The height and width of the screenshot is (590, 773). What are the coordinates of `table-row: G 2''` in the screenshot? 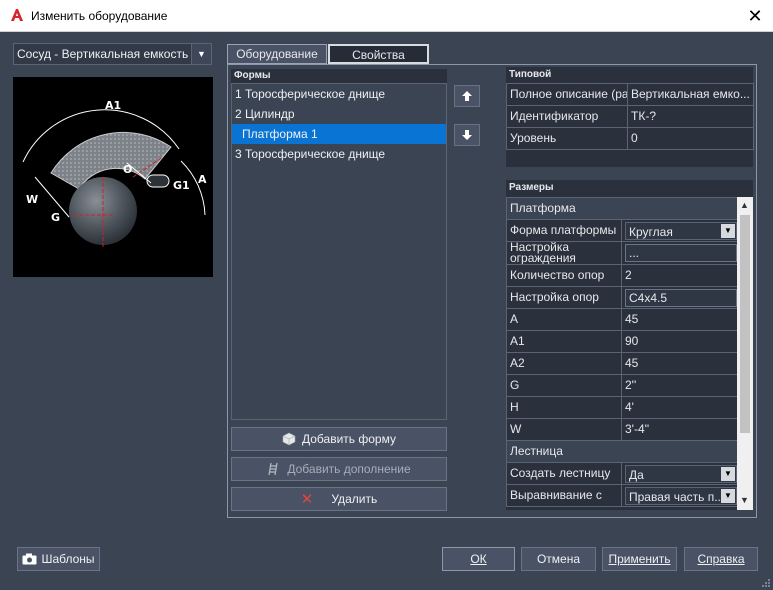 It's located at (621, 385).